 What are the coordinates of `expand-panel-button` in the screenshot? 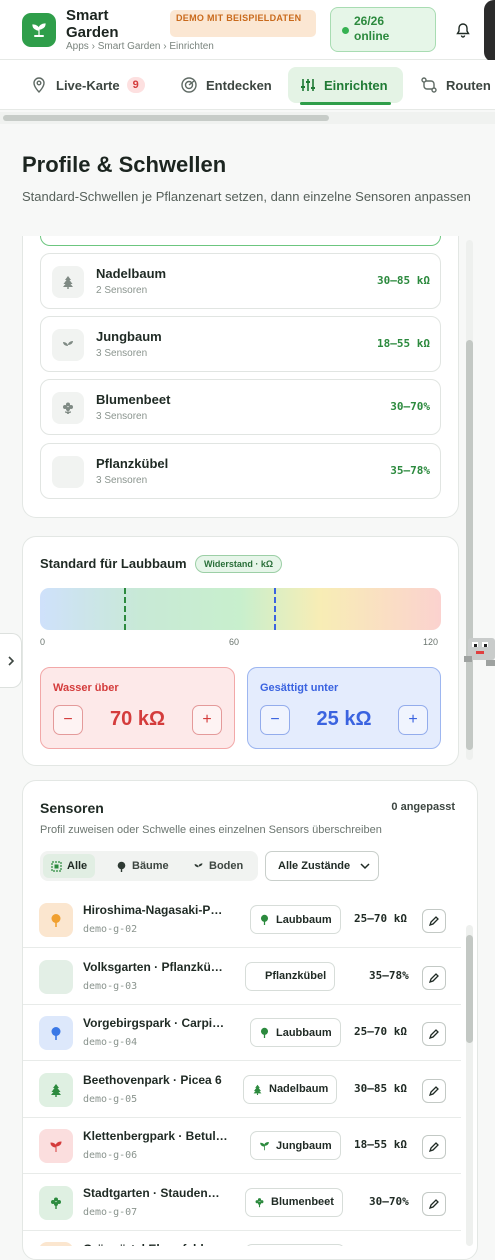 It's located at (11, 660).